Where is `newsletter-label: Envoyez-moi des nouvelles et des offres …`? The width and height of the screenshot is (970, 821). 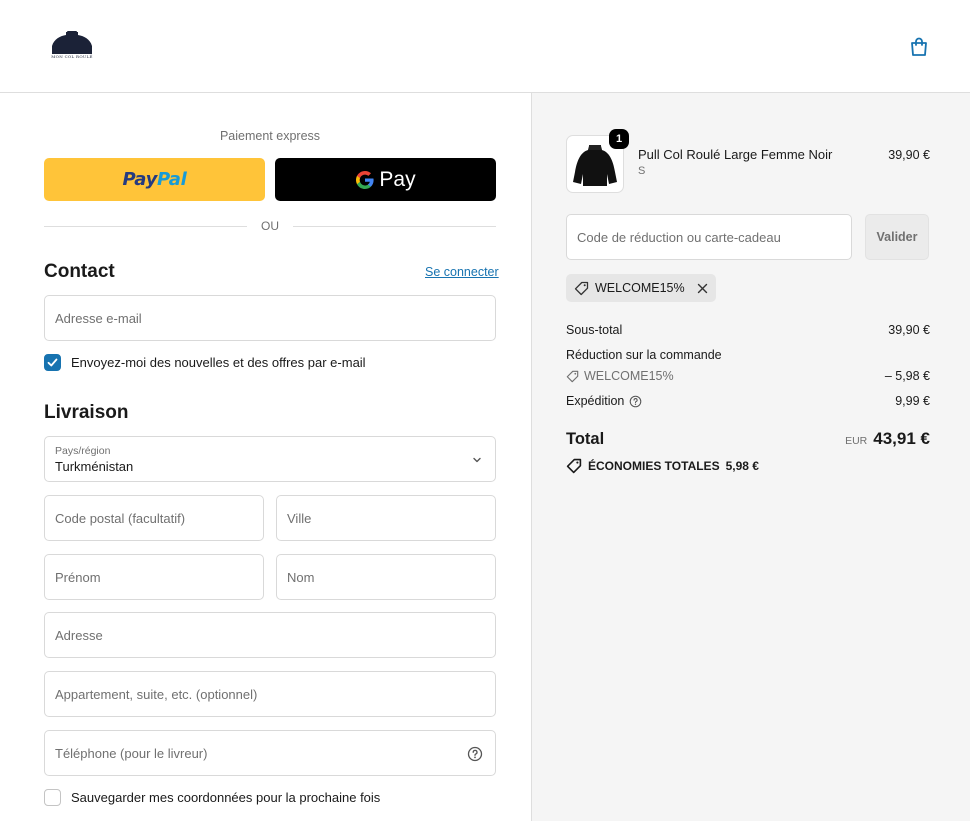
newsletter-label: Envoyez-moi des nouvelles et des offres … is located at coordinates (218, 362).